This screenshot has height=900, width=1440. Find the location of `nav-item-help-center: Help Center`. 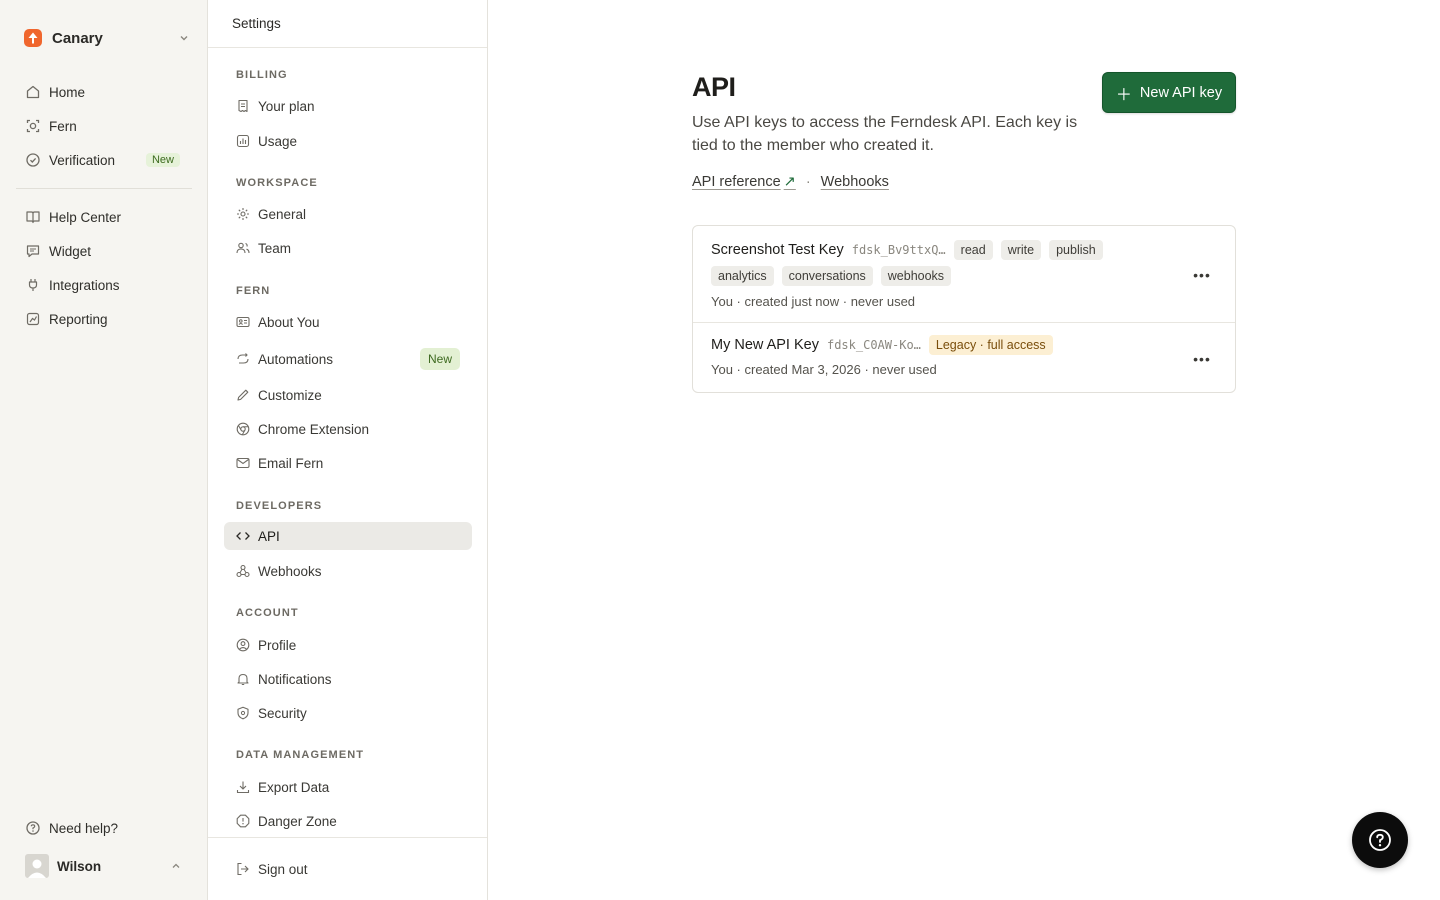

nav-item-help-center: Help Center is located at coordinates (104, 217).